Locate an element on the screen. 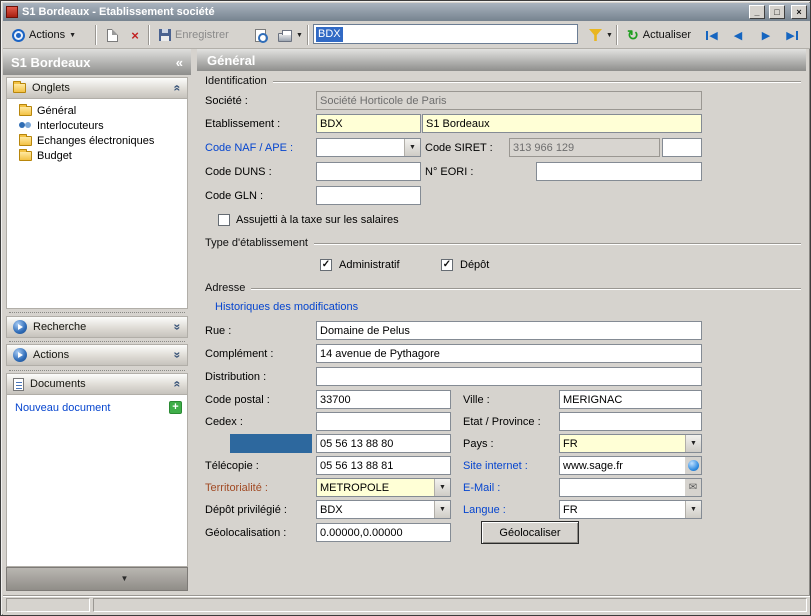  societe-label: Société : is located at coordinates (226, 101).